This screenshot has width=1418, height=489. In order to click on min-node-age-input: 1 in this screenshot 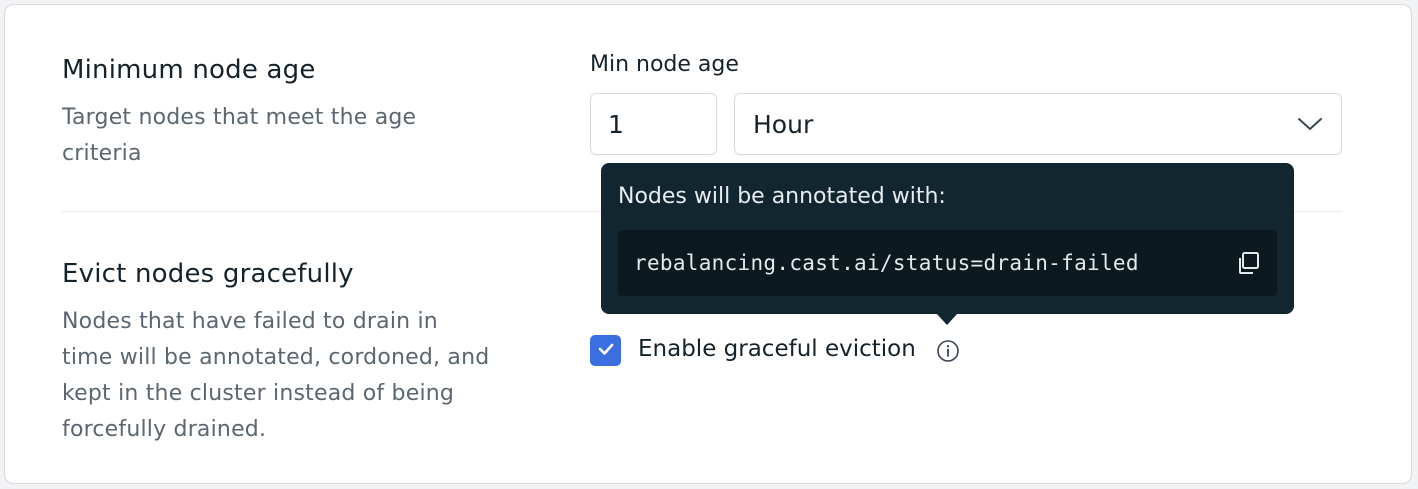, I will do `click(653, 124)`.